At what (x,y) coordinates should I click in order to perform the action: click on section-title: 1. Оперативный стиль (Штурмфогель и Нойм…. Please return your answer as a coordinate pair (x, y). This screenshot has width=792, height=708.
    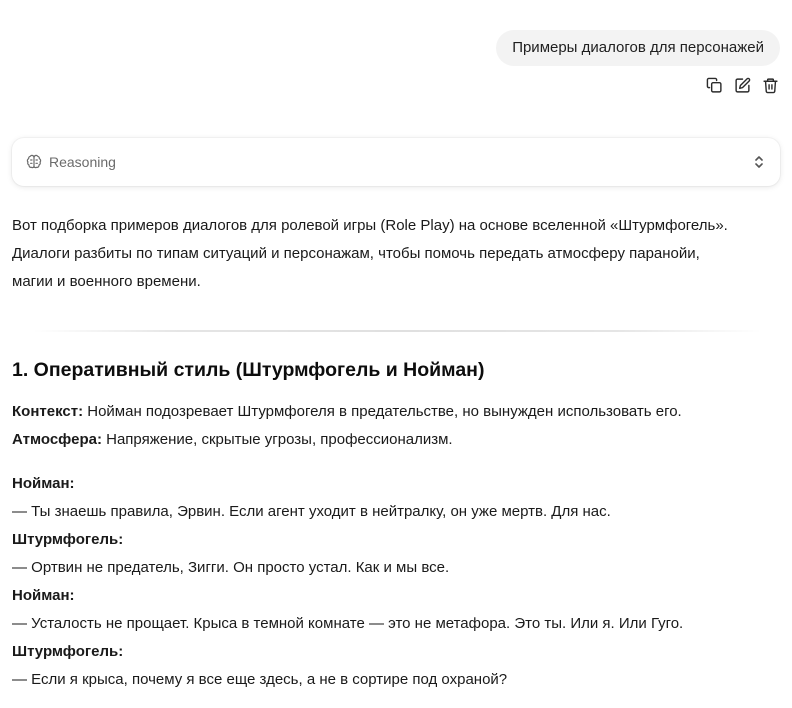
    Looking at the image, I should click on (248, 370).